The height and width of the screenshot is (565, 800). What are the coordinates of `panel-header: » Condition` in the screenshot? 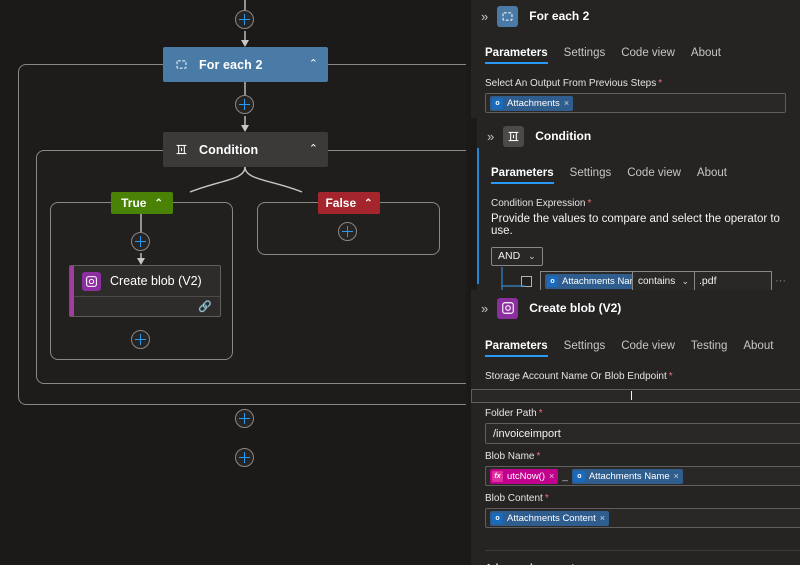 It's located at (638, 134).